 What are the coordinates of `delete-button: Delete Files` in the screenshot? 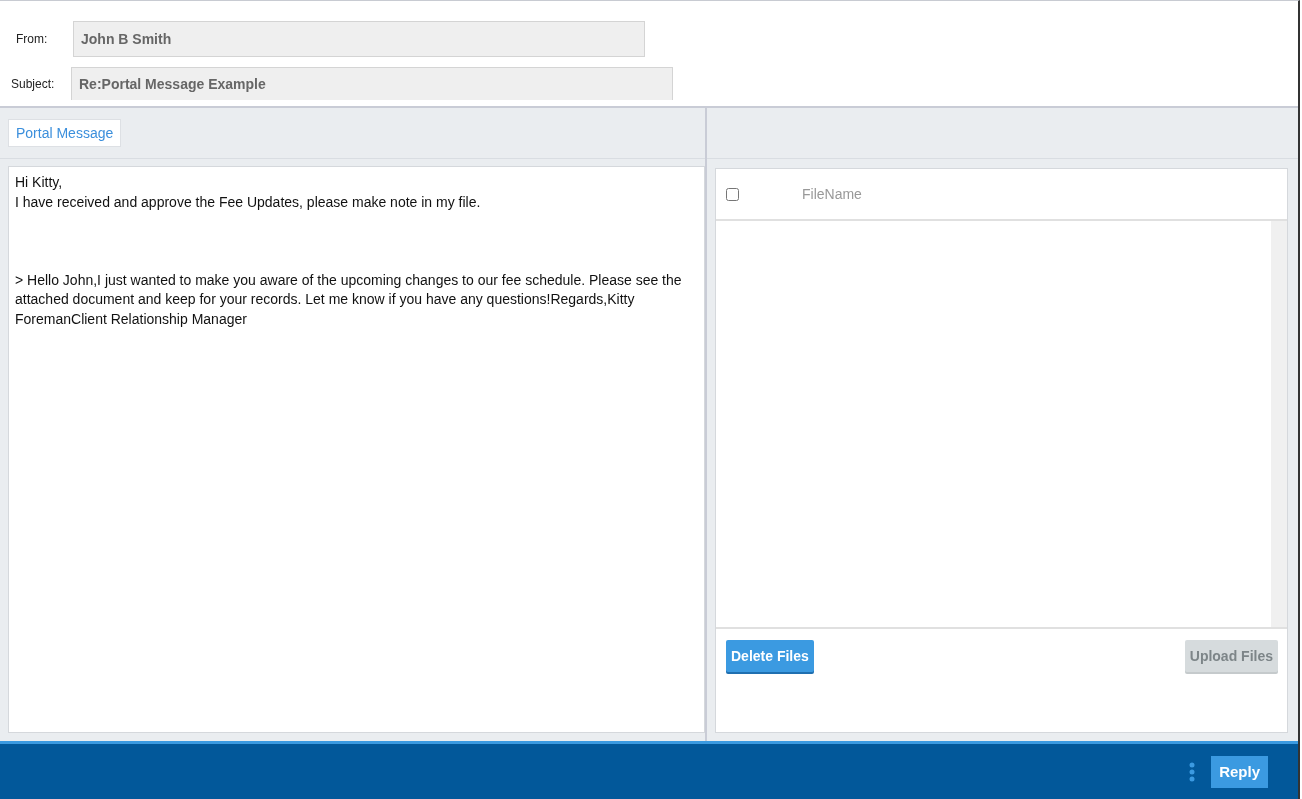 It's located at (770, 656).